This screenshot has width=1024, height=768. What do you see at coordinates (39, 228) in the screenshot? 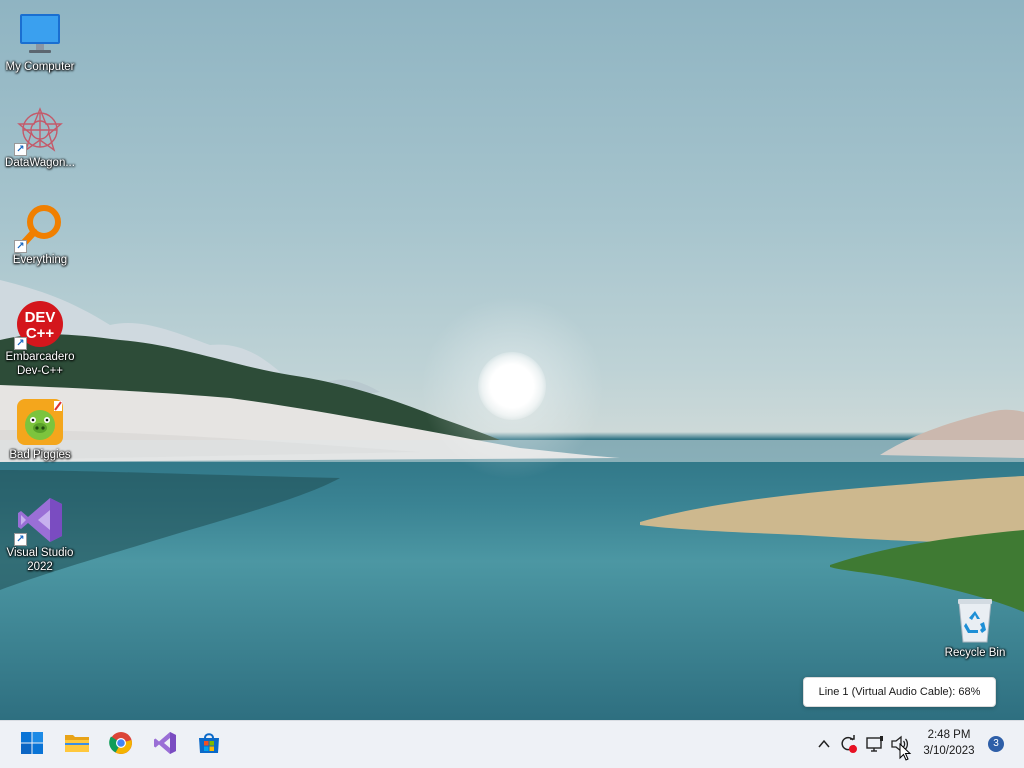
I see `everything-search-icon: ↗` at bounding box center [39, 228].